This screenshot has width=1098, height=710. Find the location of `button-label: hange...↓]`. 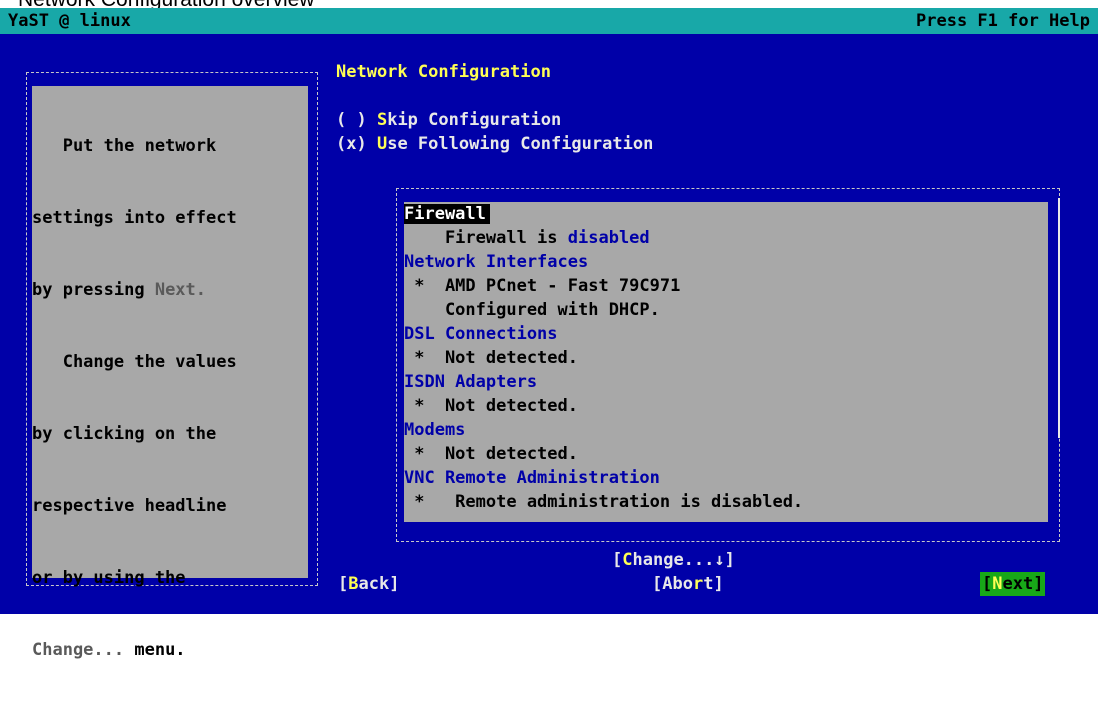

button-label: hange...↓] is located at coordinates (683, 560).